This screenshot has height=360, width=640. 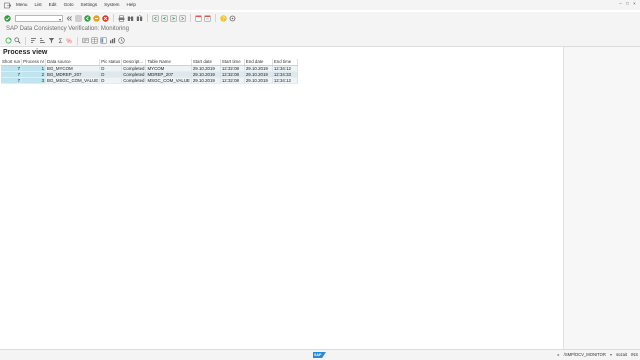 What do you see at coordinates (38, 5) in the screenshot?
I see `menu-item-list: List` at bounding box center [38, 5].